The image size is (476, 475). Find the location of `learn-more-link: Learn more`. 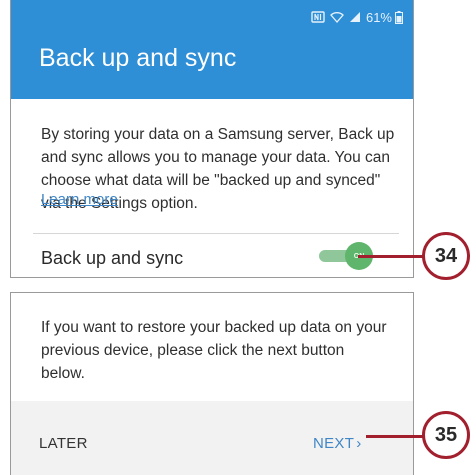

learn-more-link: Learn more is located at coordinates (79, 199).